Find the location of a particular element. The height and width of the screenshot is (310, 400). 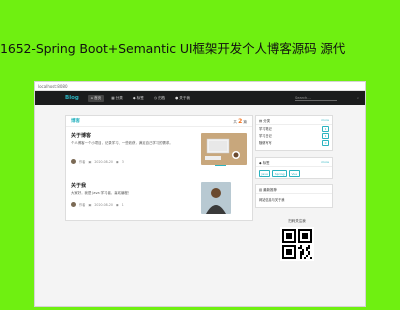

category-header: ▤ 分类 more is located at coordinates (294, 120).